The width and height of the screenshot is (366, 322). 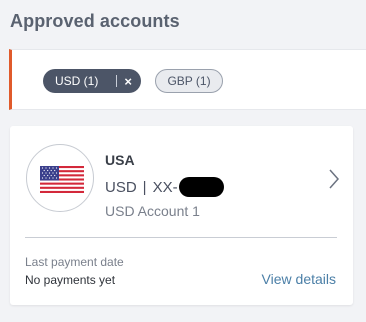 What do you see at coordinates (152, 211) in the screenshot?
I see `account-name: USD Account 1` at bounding box center [152, 211].